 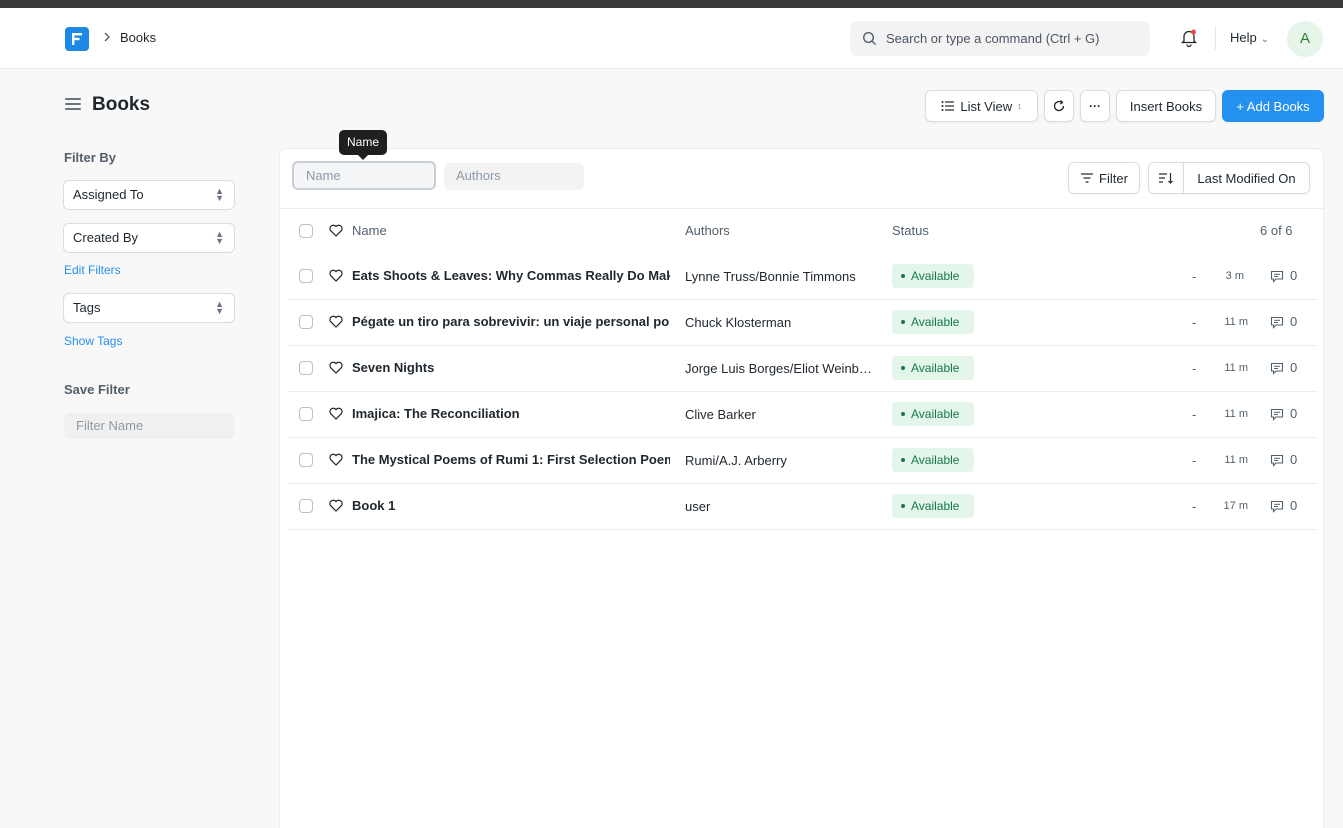 I want to click on app-logo, so click(x=77, y=39).